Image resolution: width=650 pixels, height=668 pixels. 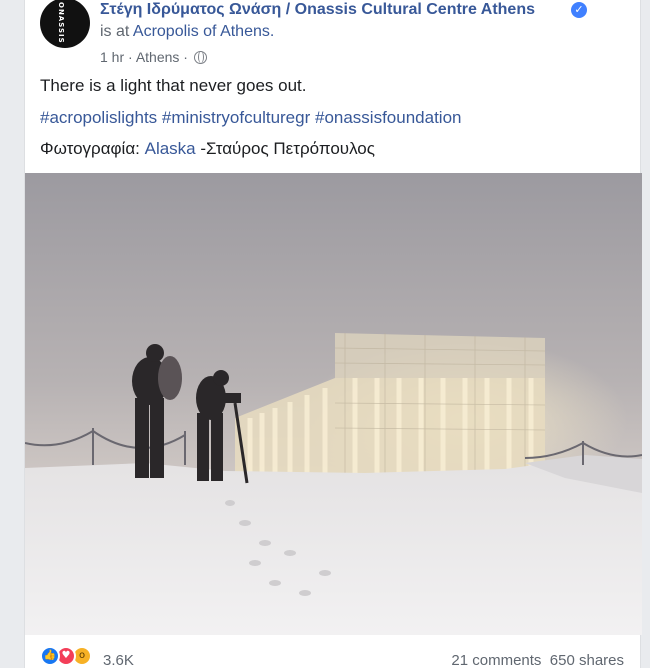 I want to click on thumbs-up-icon: 👍, so click(x=50, y=656).